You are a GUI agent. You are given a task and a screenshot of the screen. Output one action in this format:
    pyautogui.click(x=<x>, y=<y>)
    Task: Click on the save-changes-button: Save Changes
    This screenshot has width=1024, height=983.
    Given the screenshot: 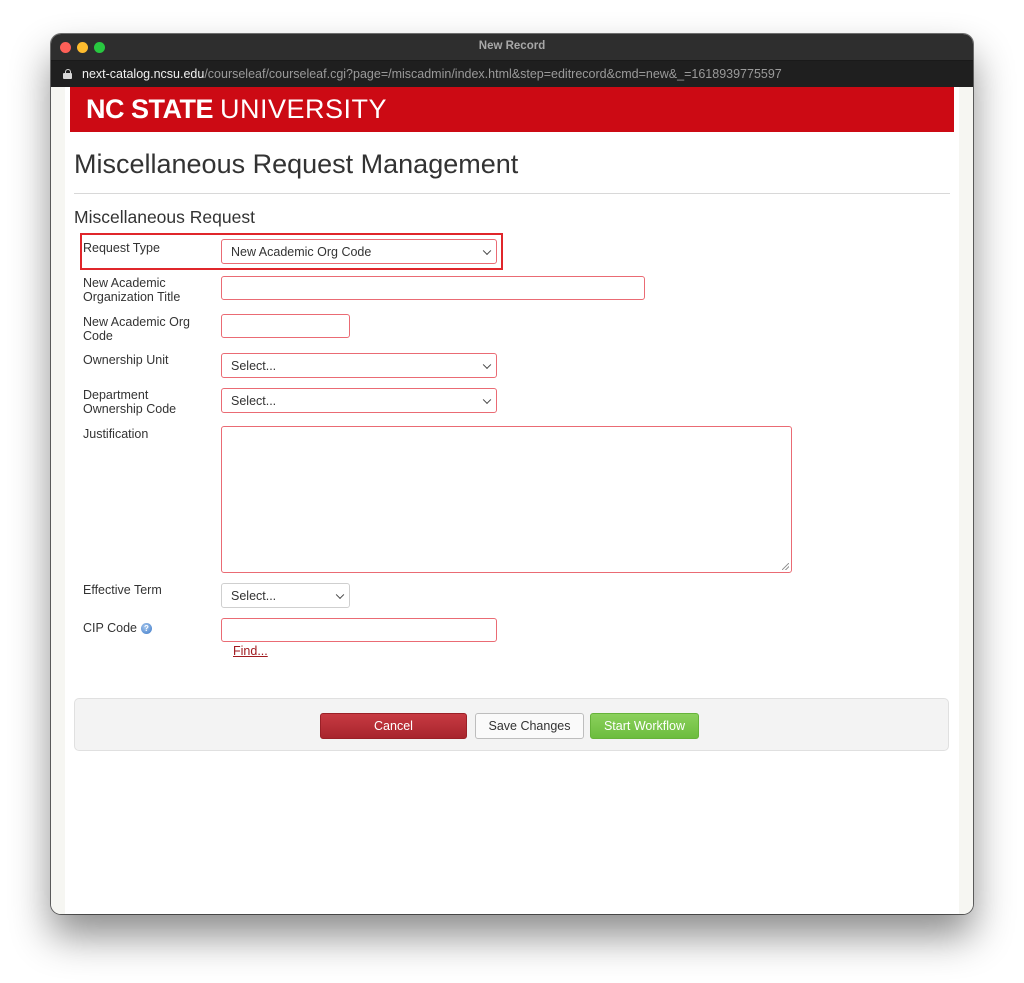 What is the action you would take?
    pyautogui.click(x=529, y=726)
    